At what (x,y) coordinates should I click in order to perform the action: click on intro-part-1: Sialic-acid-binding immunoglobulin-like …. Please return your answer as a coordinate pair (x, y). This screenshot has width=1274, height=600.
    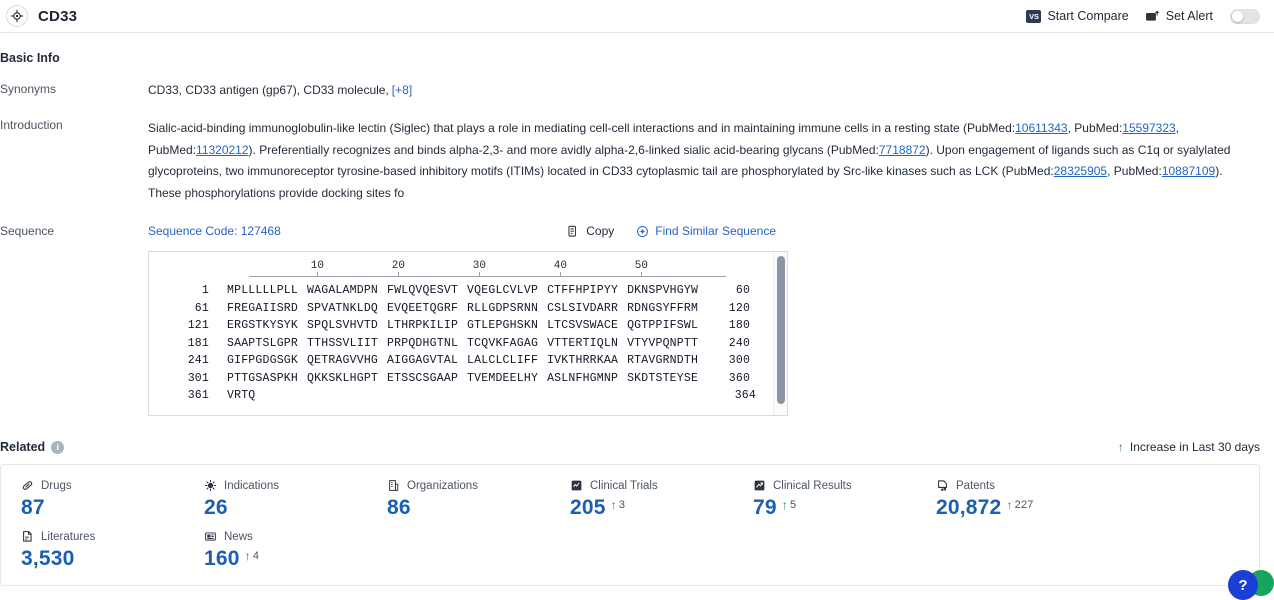
    Looking at the image, I should click on (582, 128).